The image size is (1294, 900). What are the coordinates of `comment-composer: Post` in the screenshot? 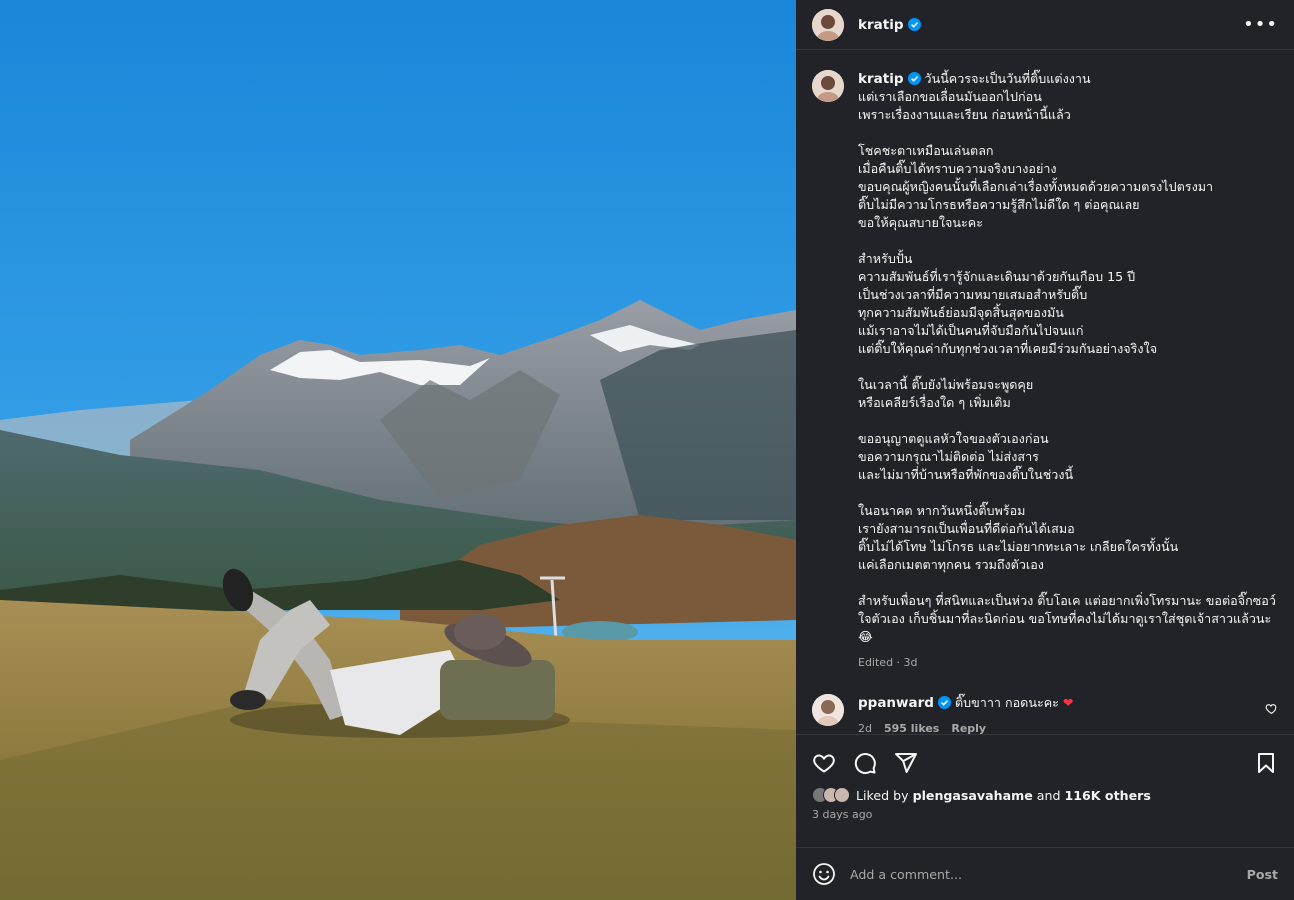 It's located at (1045, 873).